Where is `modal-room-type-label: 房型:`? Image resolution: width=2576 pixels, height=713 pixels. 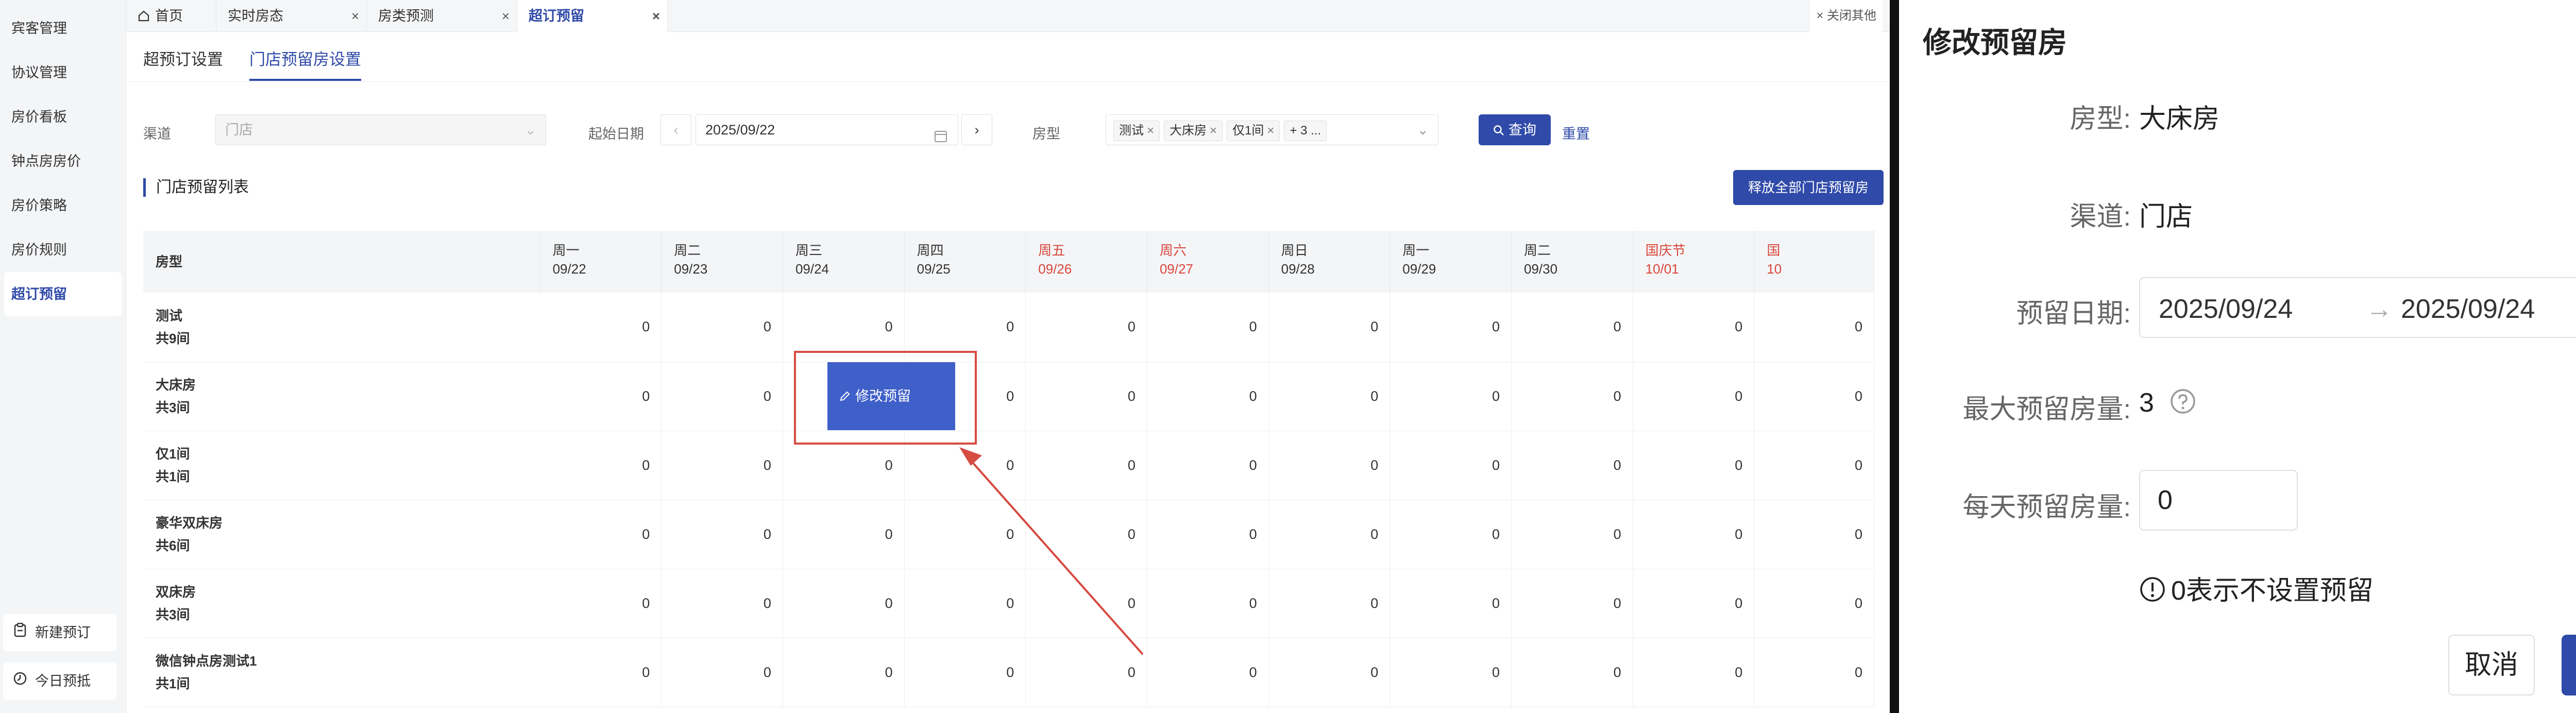
modal-room-type-label: 房型: is located at coordinates (2100, 119).